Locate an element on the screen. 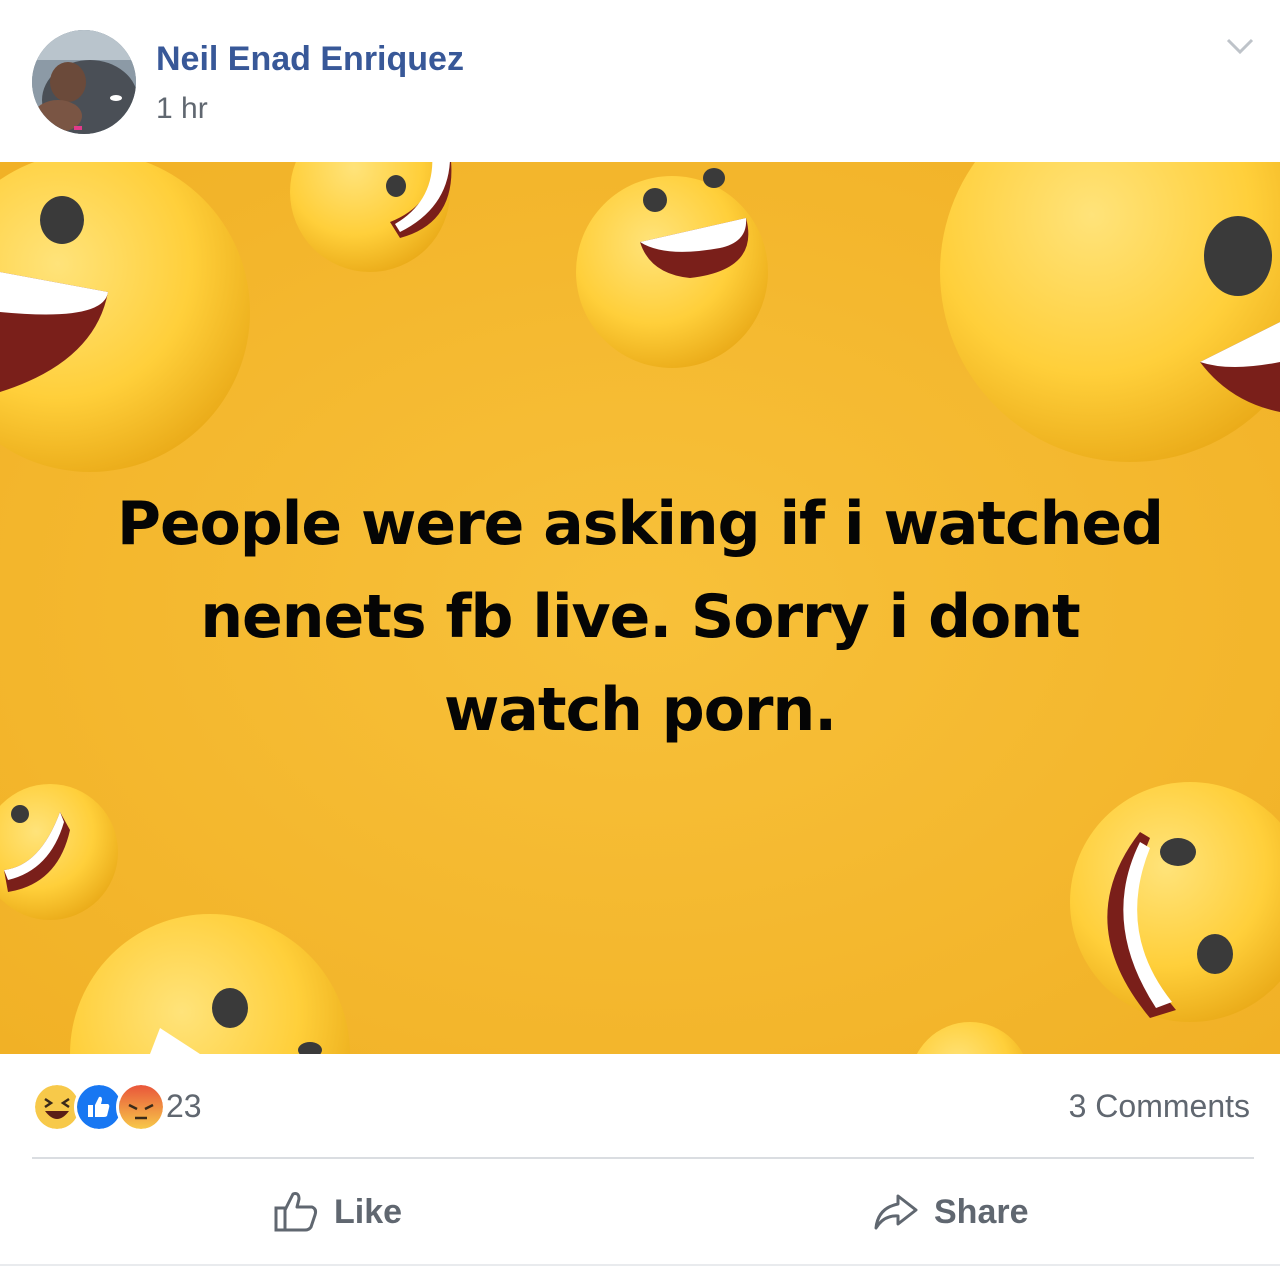 The width and height of the screenshot is (1280, 1280). like-button: Like is located at coordinates (337, 1212).